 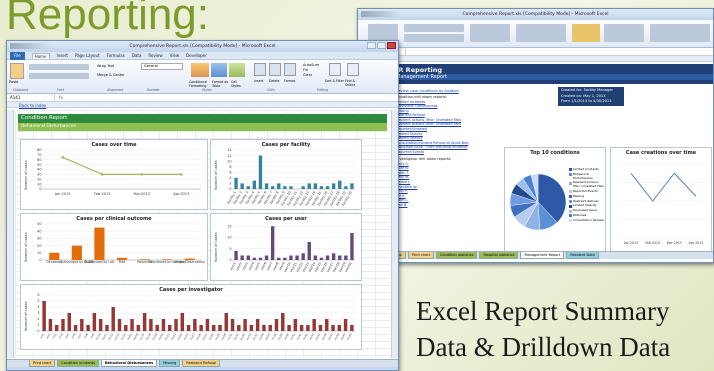 I want to click on sheet-tab: Behavioral Disturbances, so click(x=129, y=363).